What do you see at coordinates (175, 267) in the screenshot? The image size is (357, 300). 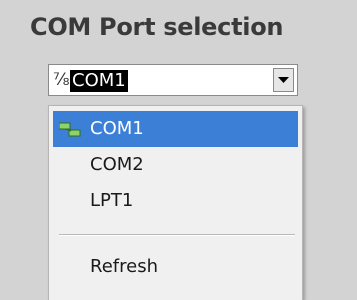 I see `menu-item-refresh: Refresh` at bounding box center [175, 267].